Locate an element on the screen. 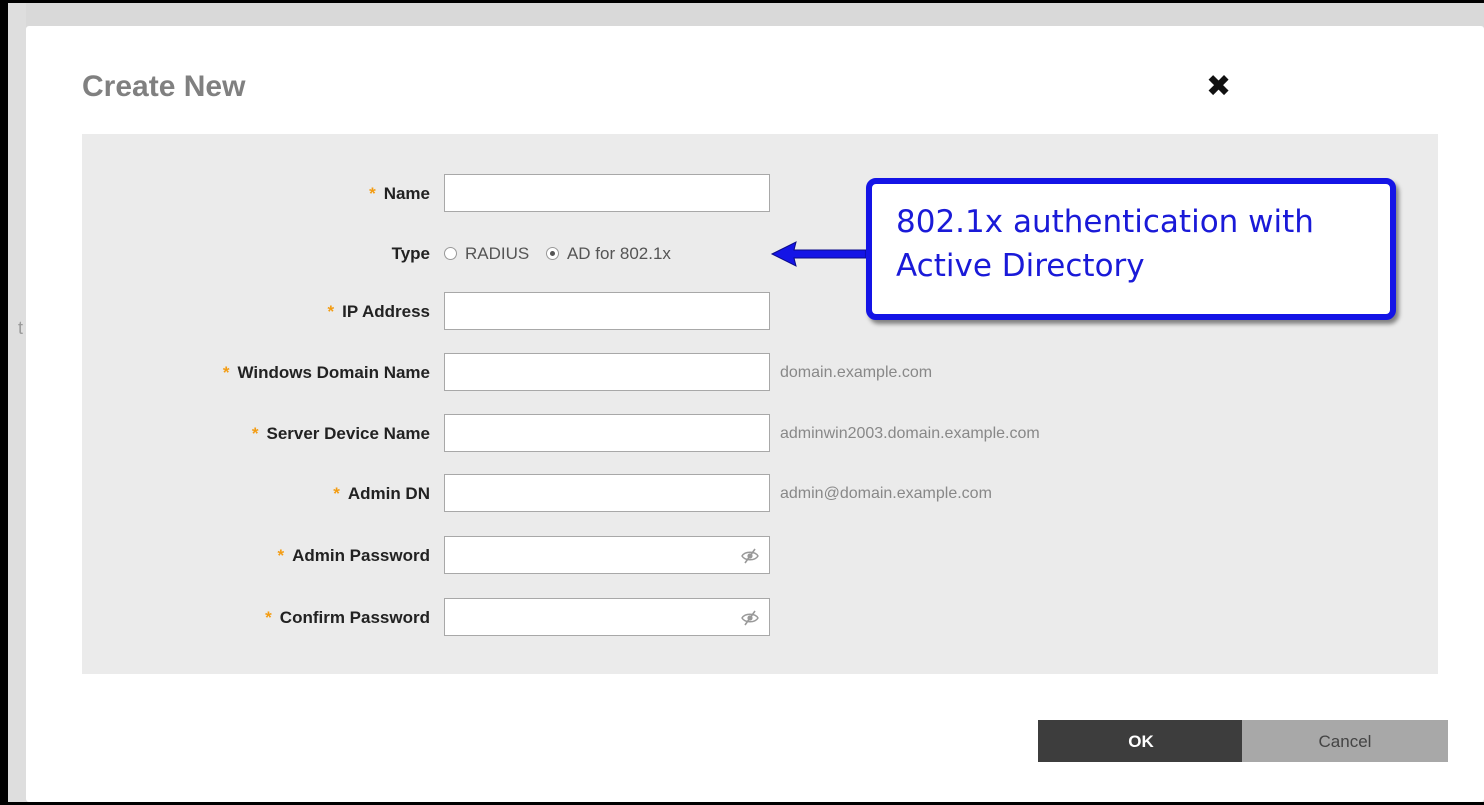  windows-domain-input is located at coordinates (607, 372).